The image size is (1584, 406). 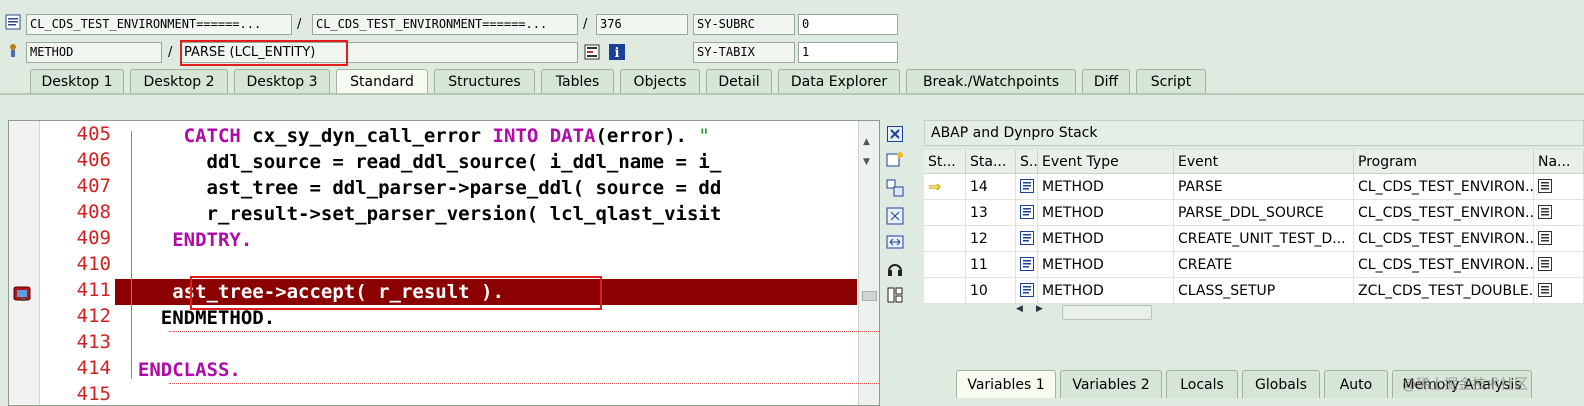 What do you see at coordinates (218, 136) in the screenshot?
I see `keyword-token: CATCH` at bounding box center [218, 136].